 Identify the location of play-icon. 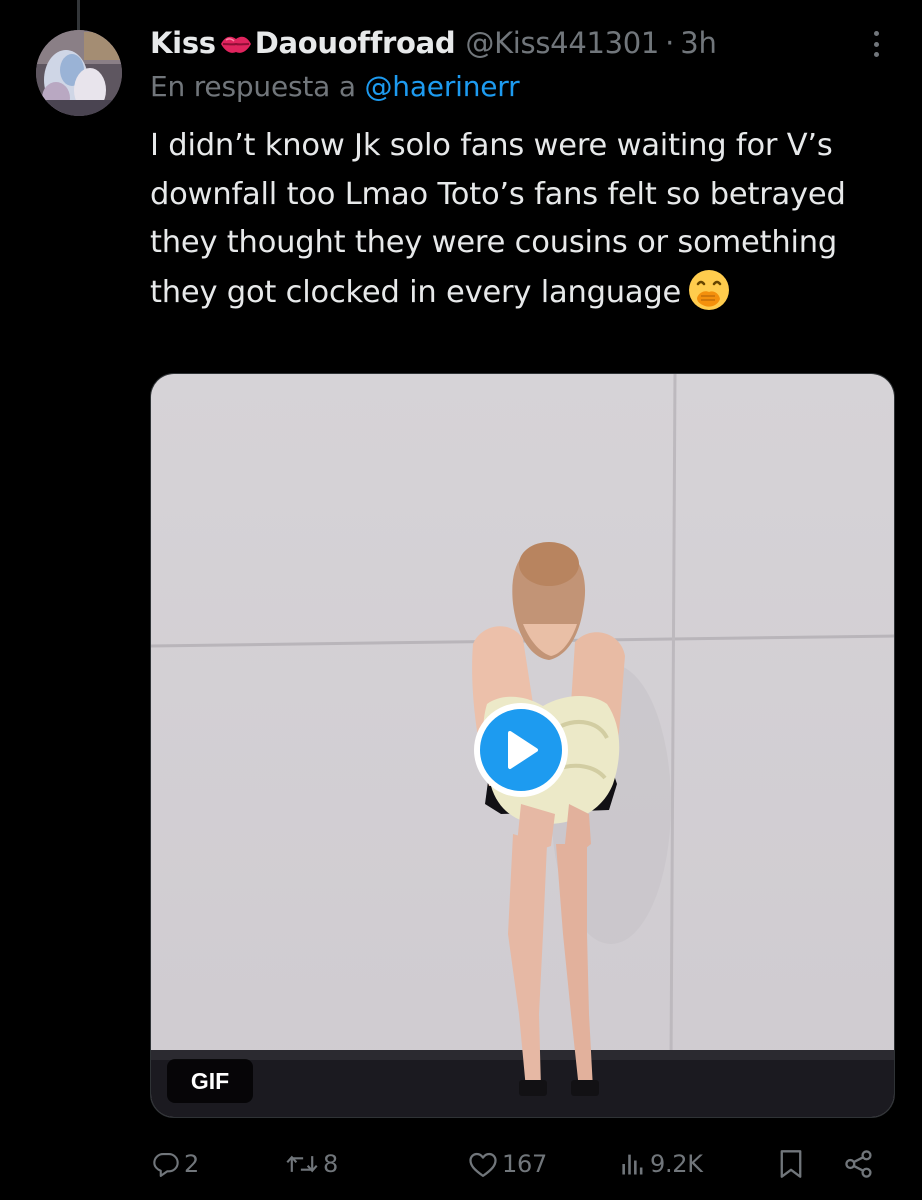
(523, 750).